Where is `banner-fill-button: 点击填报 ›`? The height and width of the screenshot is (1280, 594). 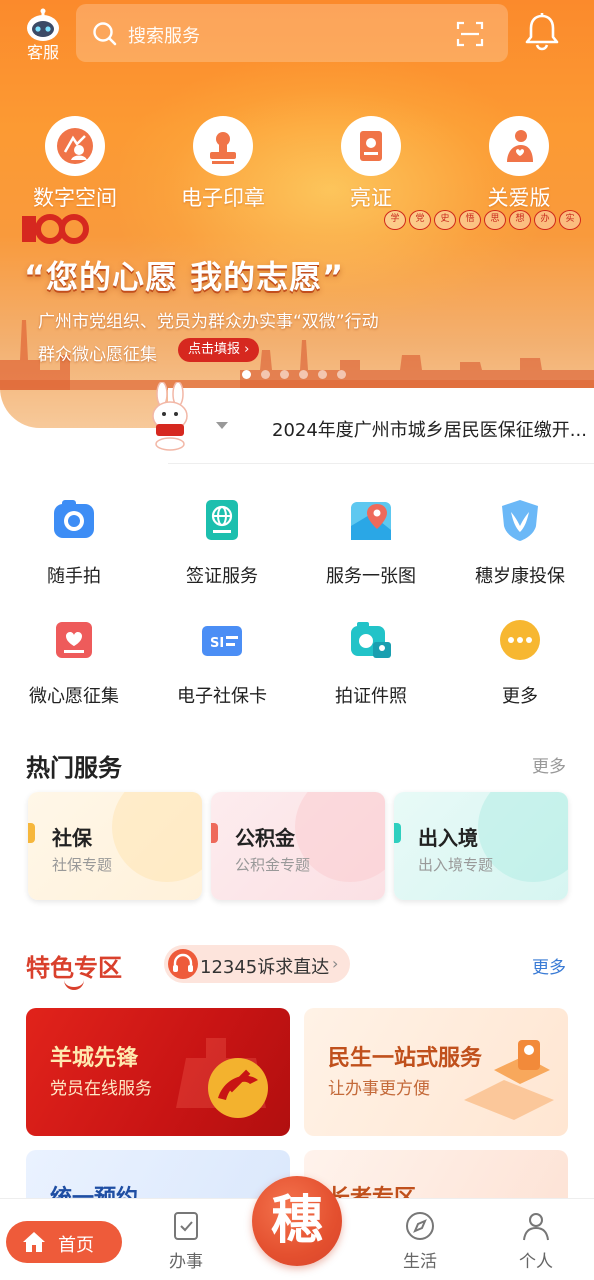
banner-fill-button: 点击填报 › is located at coordinates (219, 350).